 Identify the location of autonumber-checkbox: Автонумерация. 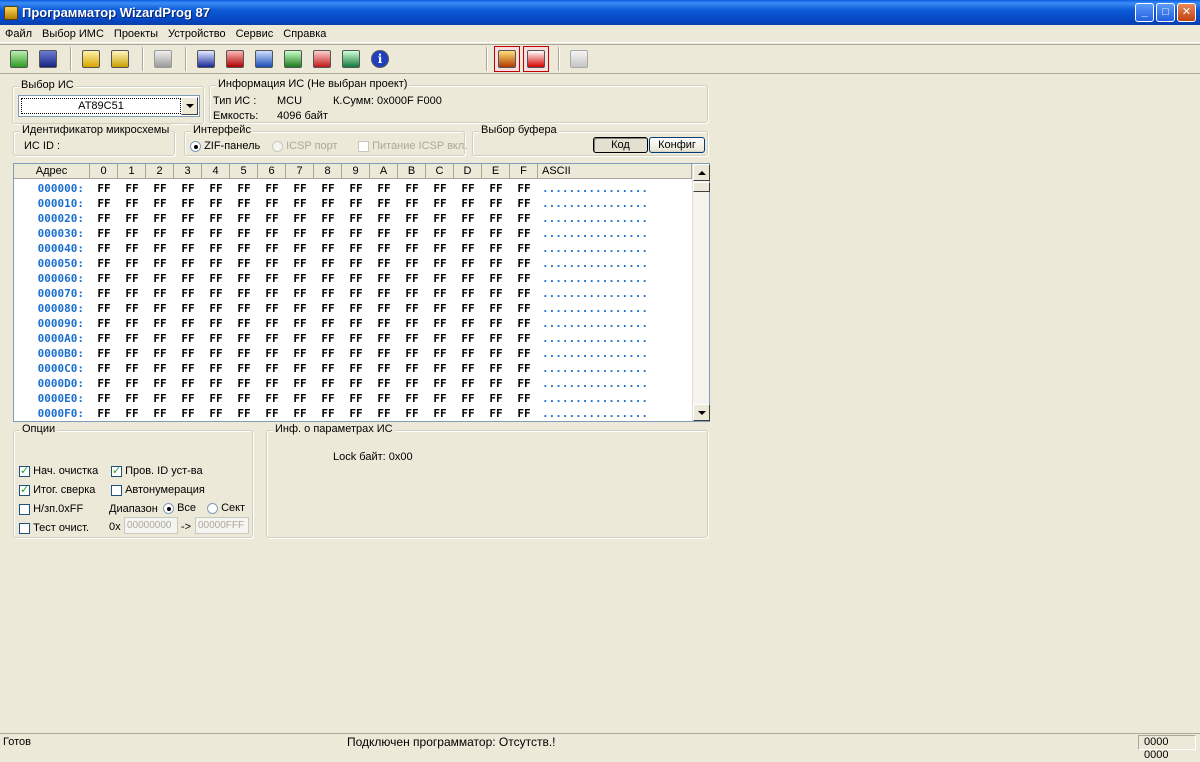
(158, 490).